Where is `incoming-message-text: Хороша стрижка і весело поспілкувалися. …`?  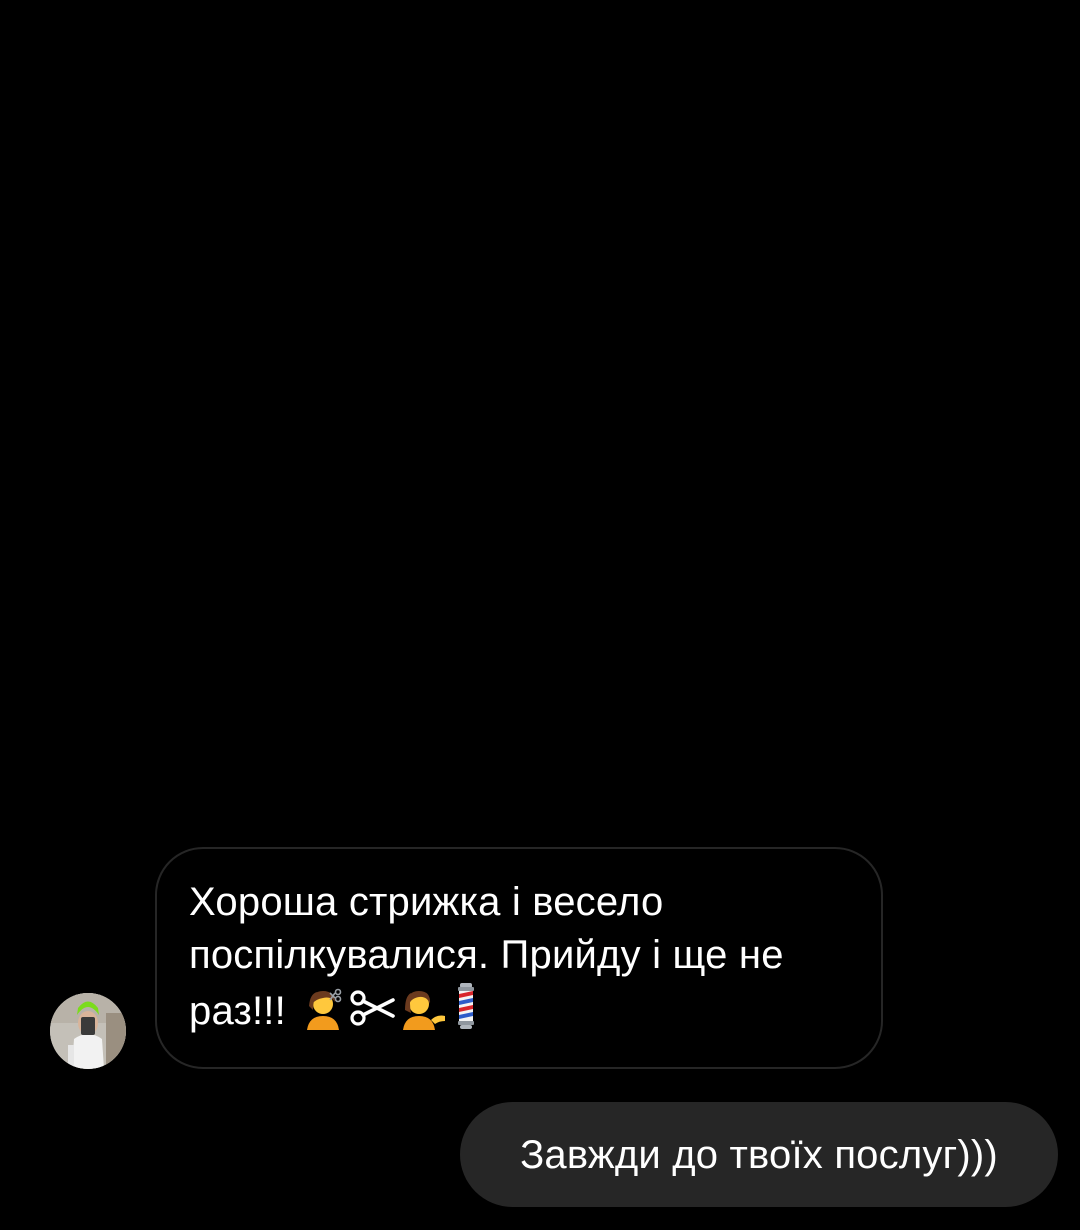
incoming-message-text: Хороша стрижка і весело поспілкувалися. … is located at coordinates (520, 957).